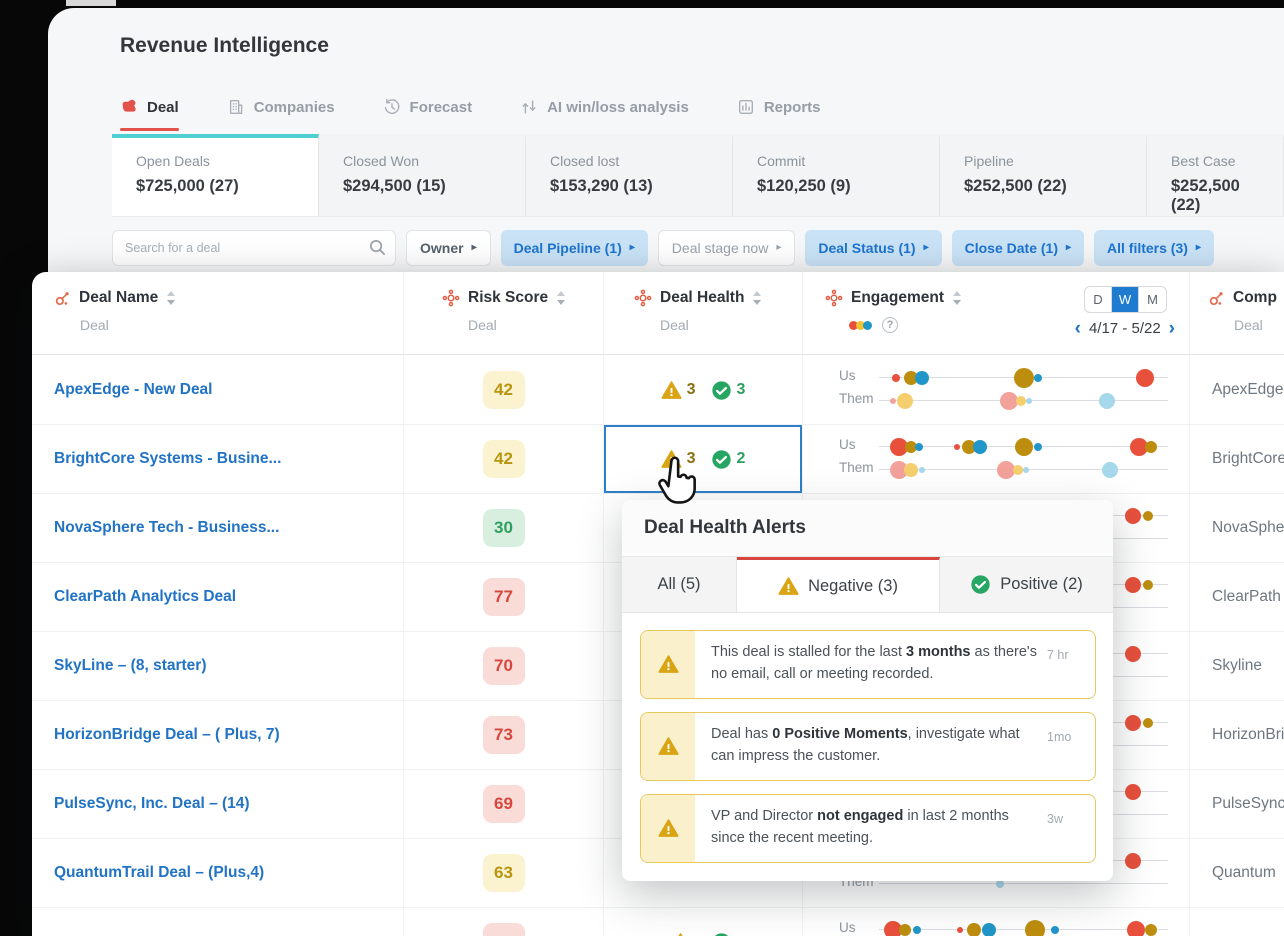  What do you see at coordinates (840, 734) in the screenshot?
I see `alert-text-bold: 0 Positive Moments` at bounding box center [840, 734].